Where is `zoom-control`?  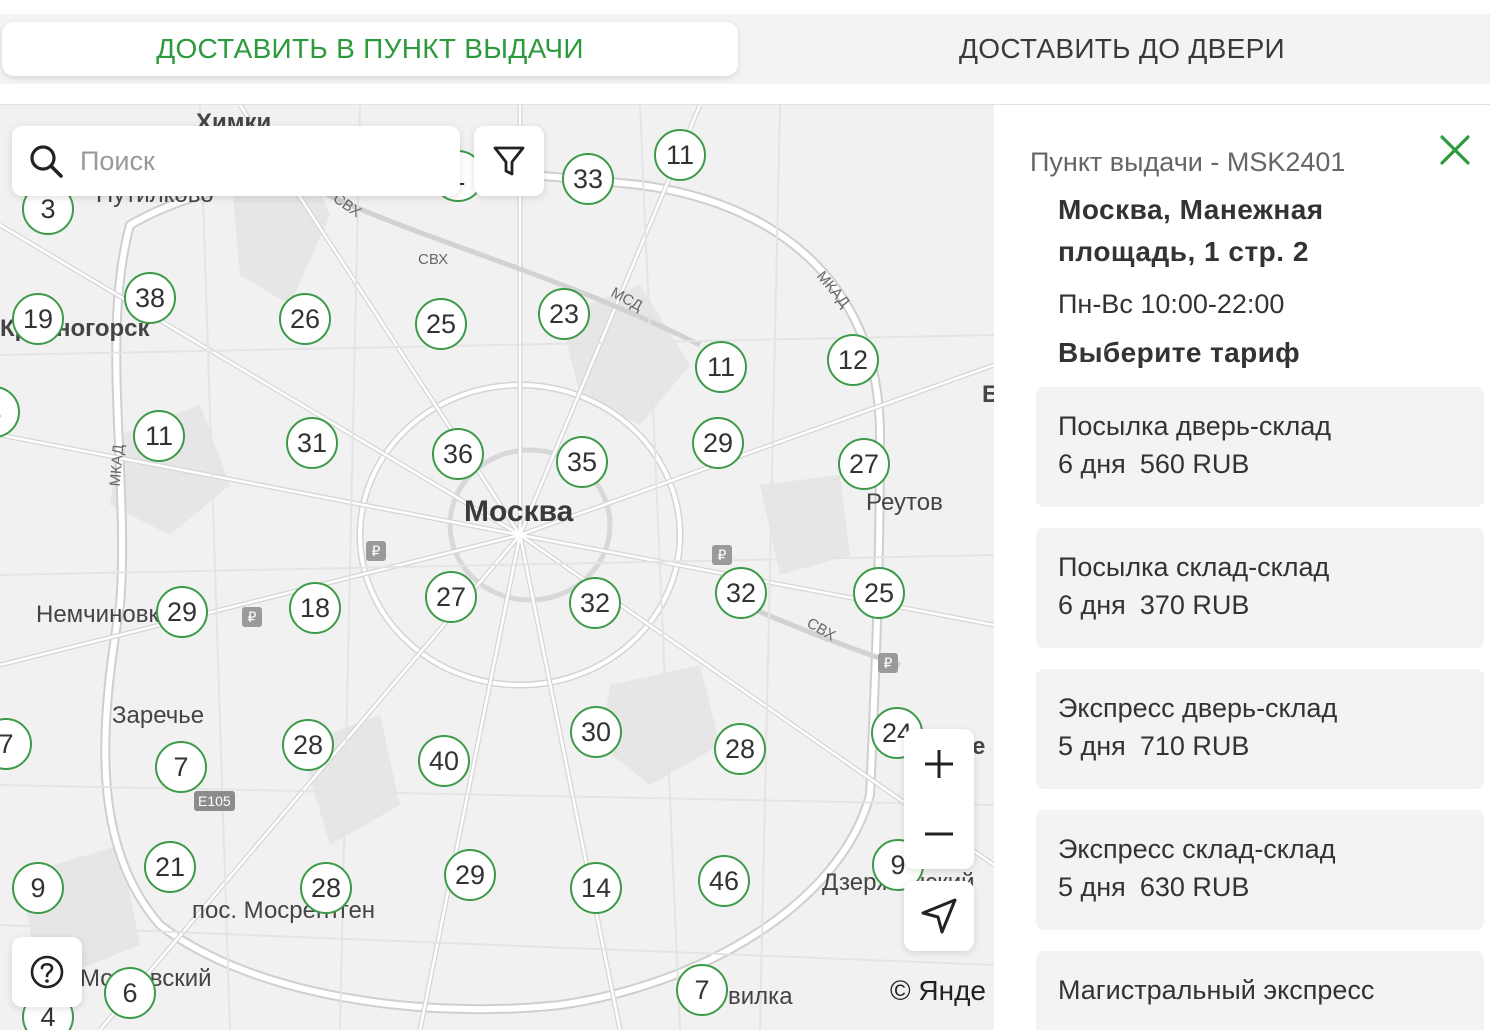
zoom-control is located at coordinates (939, 799).